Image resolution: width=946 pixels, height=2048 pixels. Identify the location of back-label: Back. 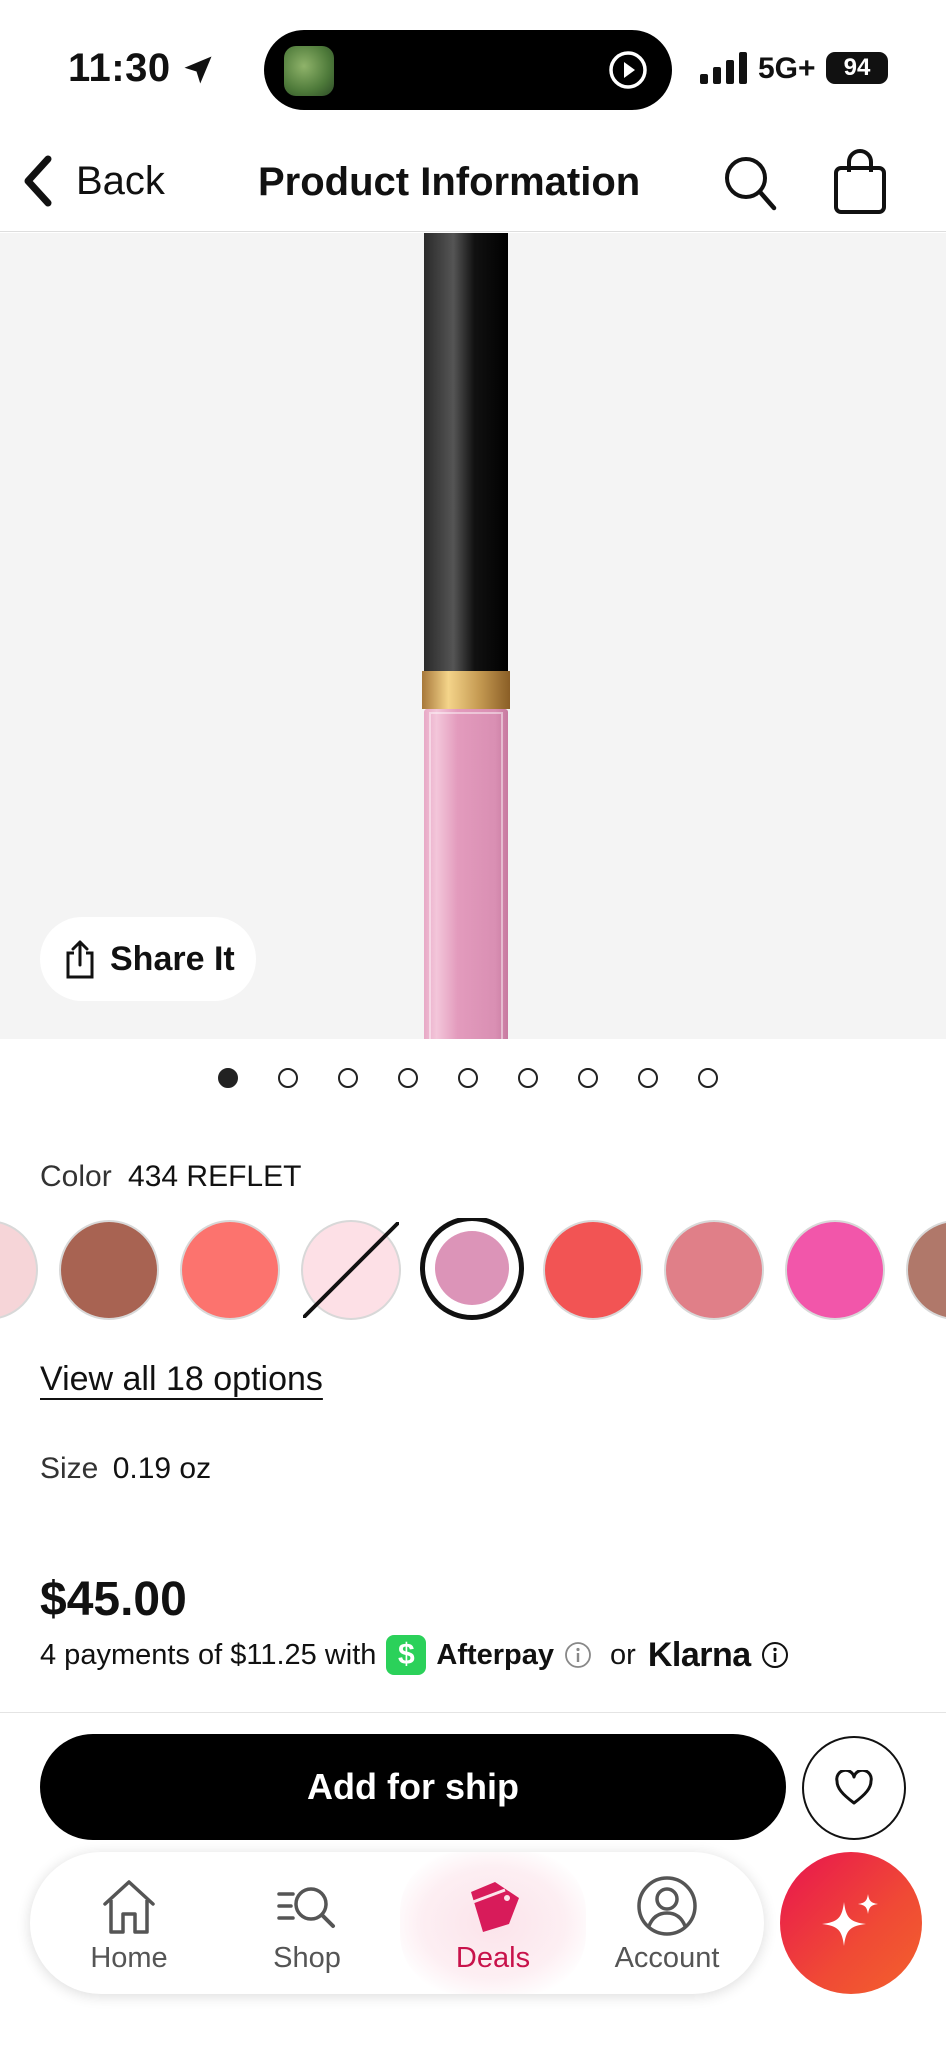
(120, 180).